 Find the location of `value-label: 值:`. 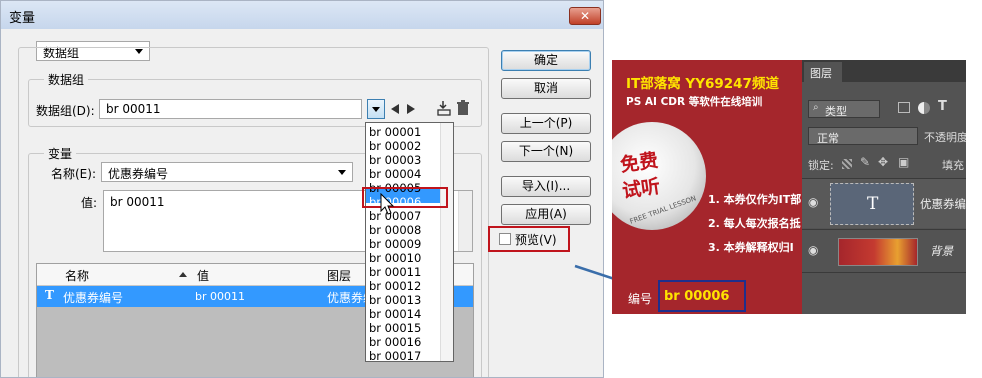

value-label: 值: is located at coordinates (89, 203).